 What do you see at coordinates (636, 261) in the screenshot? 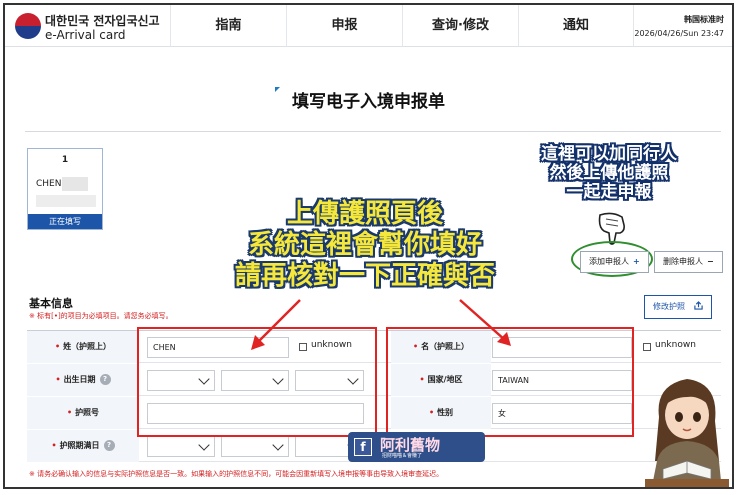
I see `plus-icon: +` at bounding box center [636, 261].